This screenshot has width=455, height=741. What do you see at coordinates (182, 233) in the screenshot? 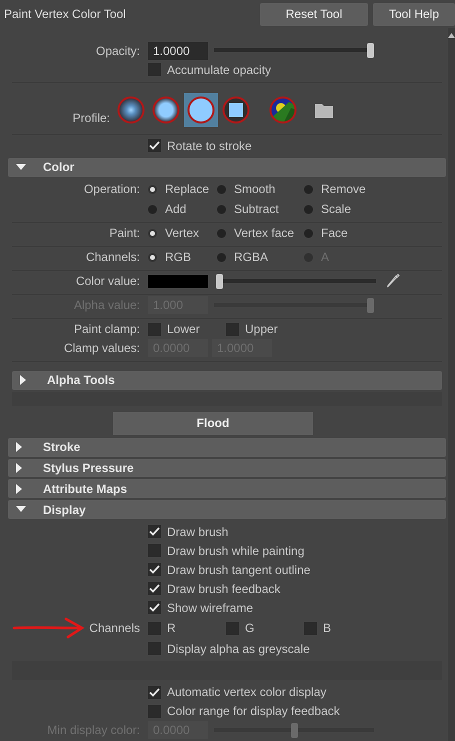
I see `option-label: Vertex` at bounding box center [182, 233].